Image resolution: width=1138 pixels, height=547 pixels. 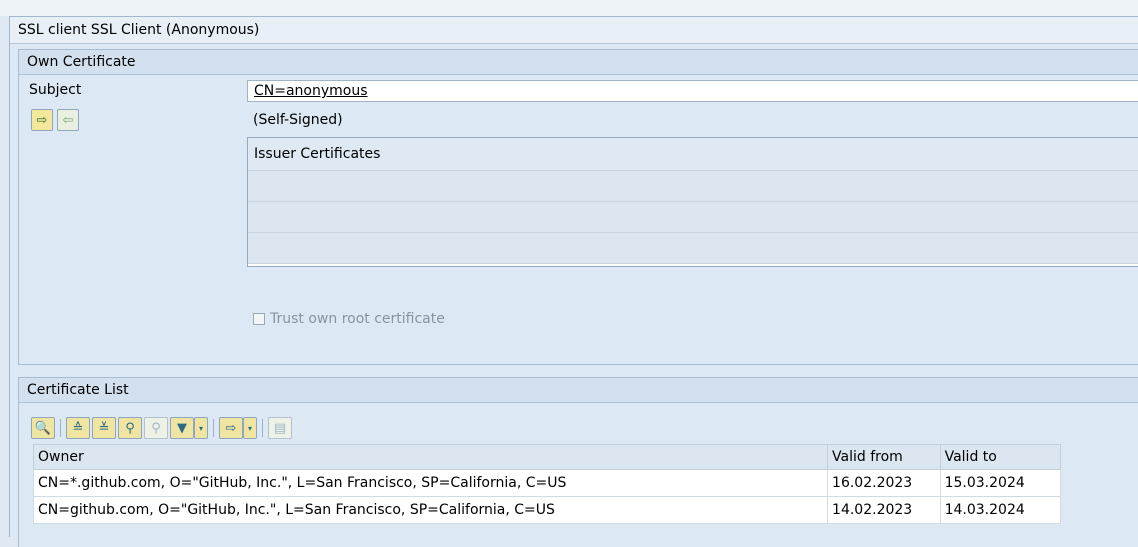 I want to click on top-strip, so click(x=569, y=8).